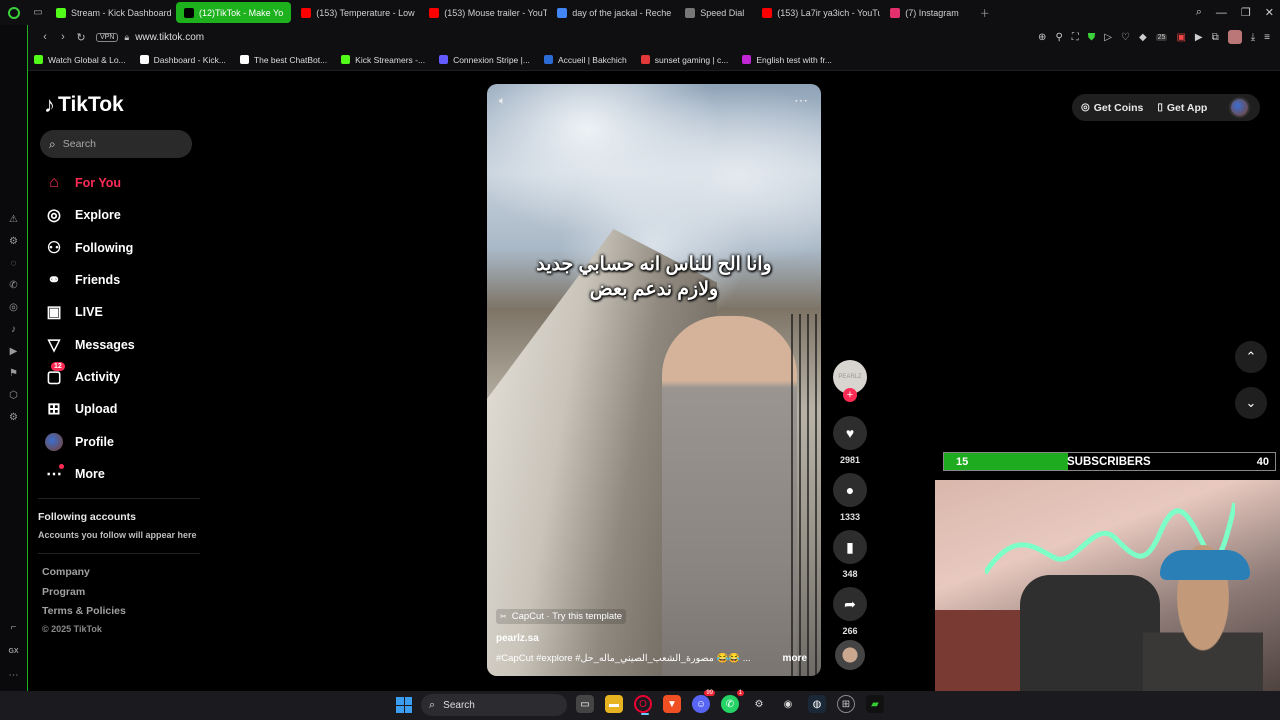  I want to click on like-button: ♥, so click(850, 433).